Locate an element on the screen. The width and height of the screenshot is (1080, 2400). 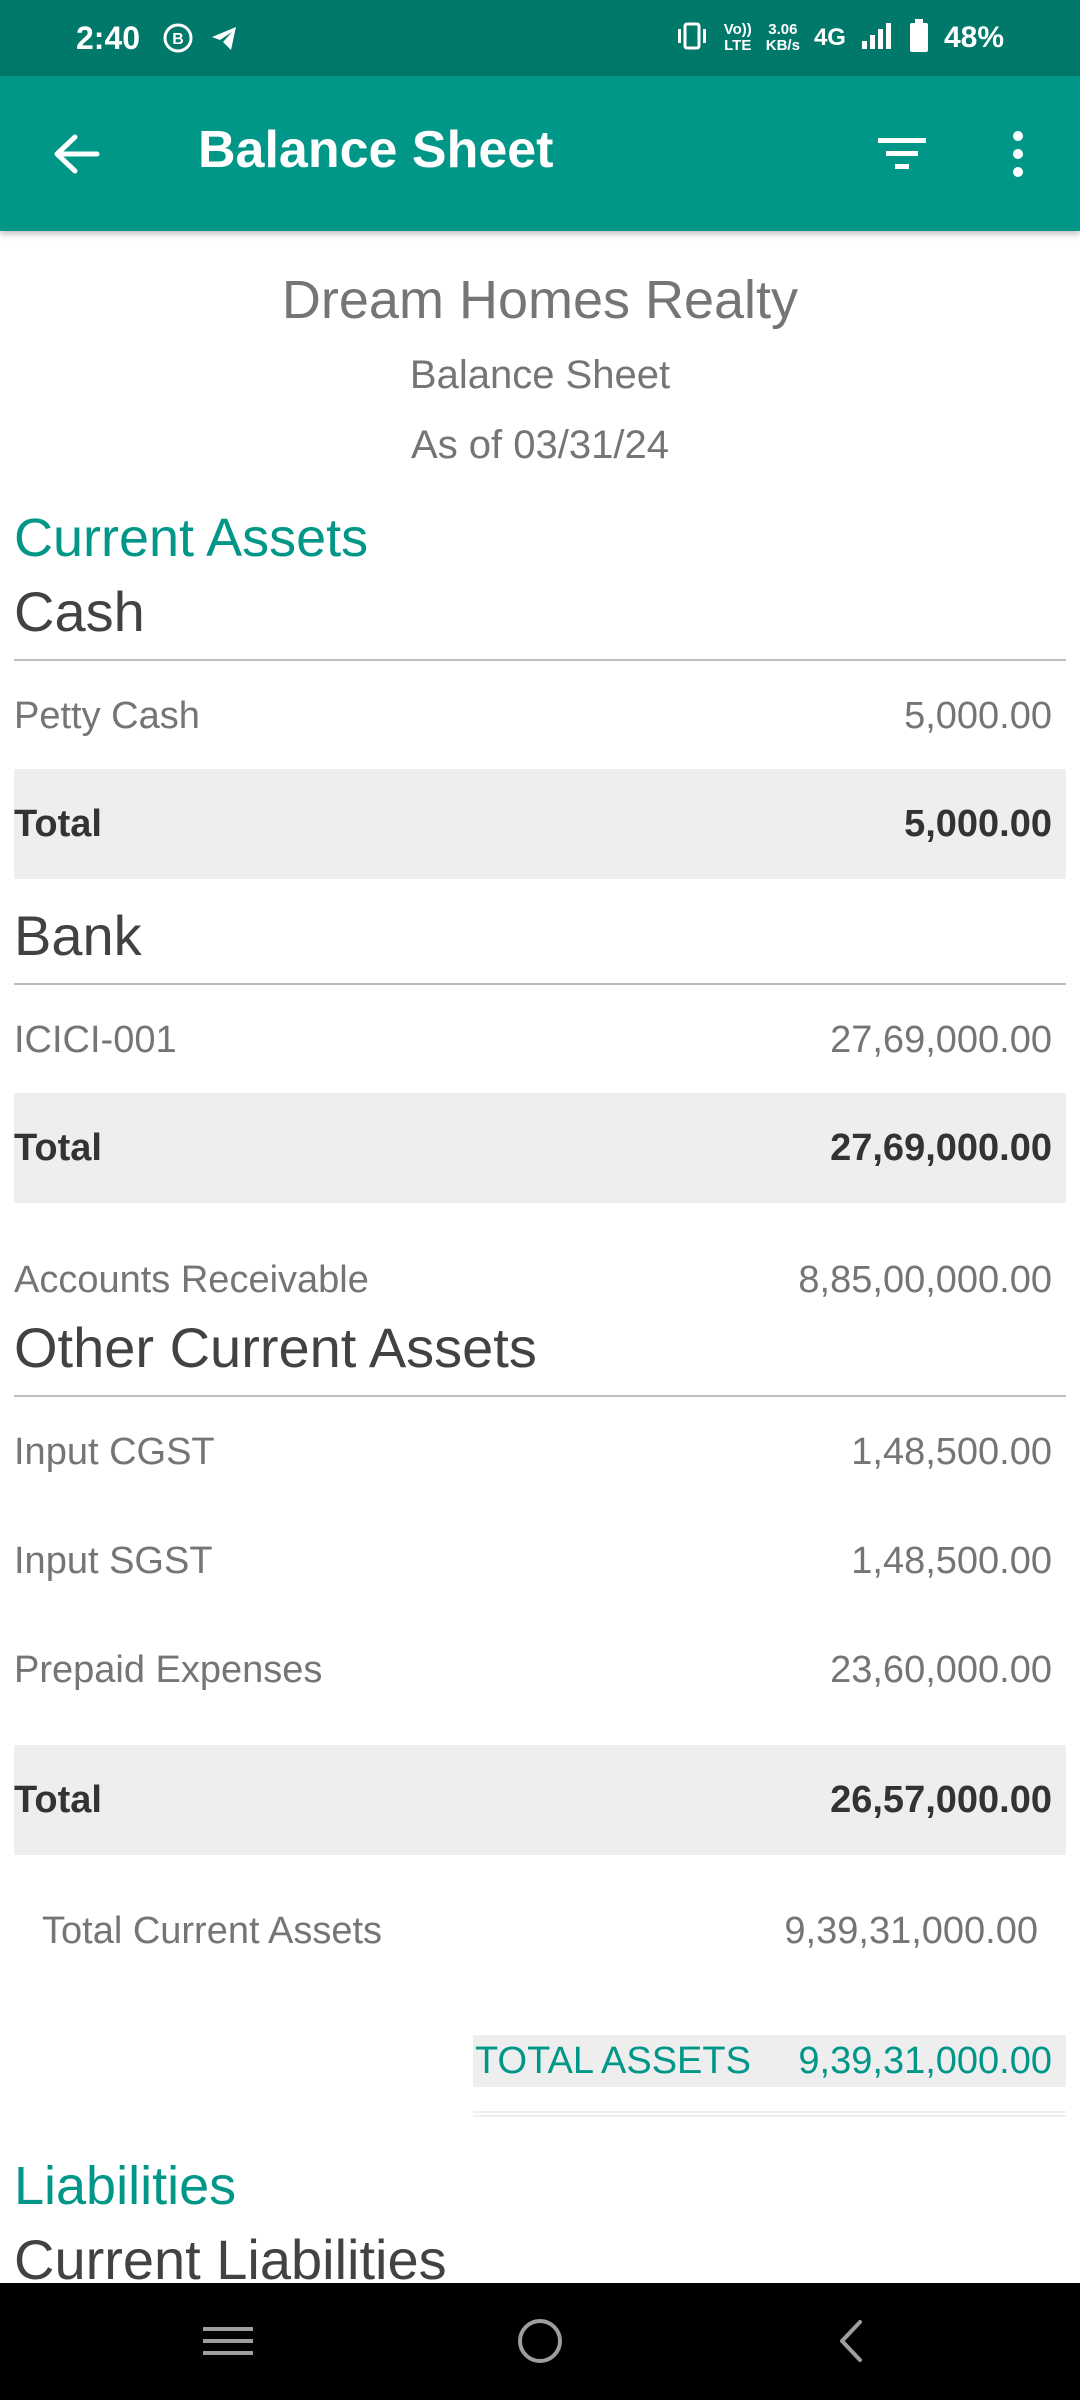
network-type: 4G is located at coordinates (829, 37).